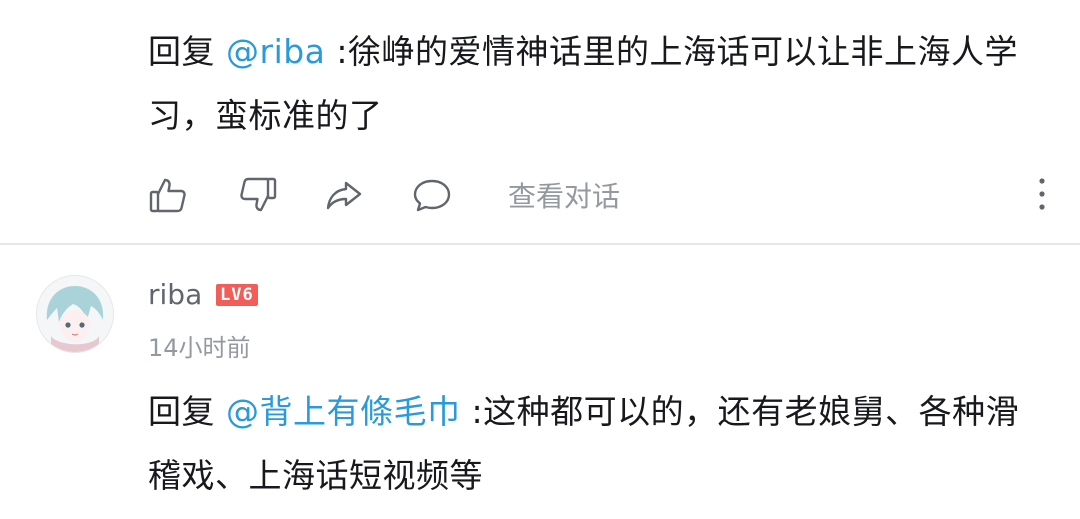 The height and width of the screenshot is (519, 1080). Describe the element at coordinates (384, 195) in the screenshot. I see `comment-action-bar: 查看对话` at that location.